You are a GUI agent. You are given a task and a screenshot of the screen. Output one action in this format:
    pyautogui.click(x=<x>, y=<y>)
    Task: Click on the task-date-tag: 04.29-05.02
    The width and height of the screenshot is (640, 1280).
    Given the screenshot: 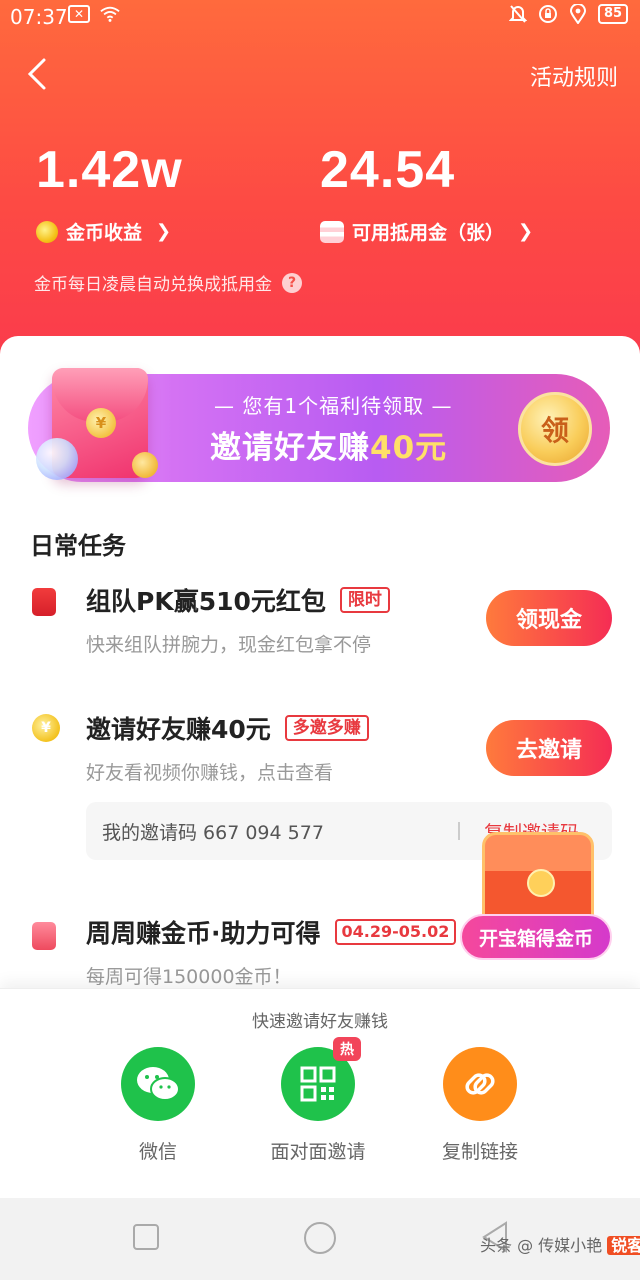 What is the action you would take?
    pyautogui.click(x=395, y=932)
    